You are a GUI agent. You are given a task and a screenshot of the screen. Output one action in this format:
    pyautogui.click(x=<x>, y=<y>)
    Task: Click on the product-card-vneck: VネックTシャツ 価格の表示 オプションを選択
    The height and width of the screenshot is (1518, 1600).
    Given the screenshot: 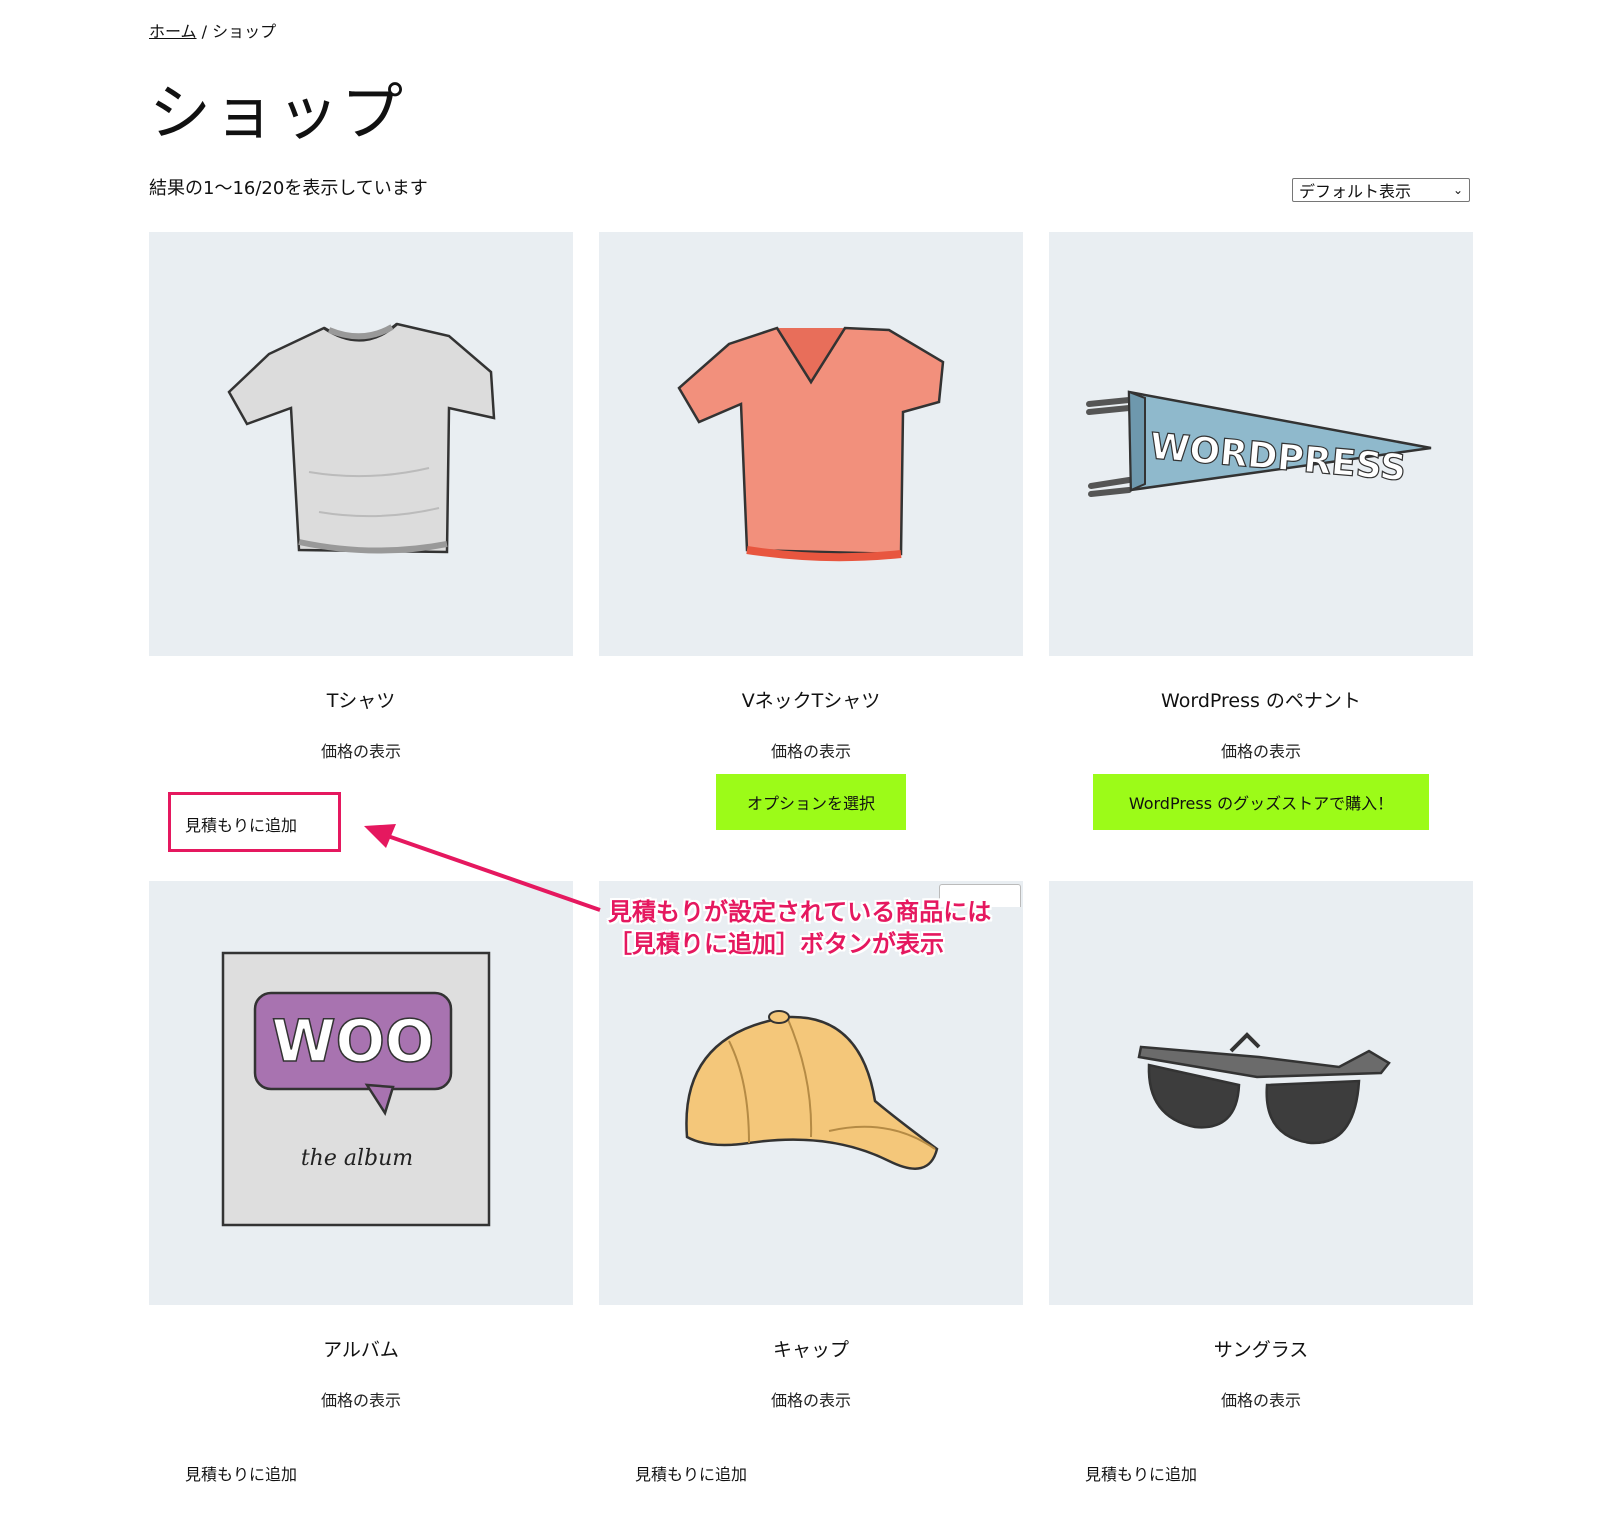 What is the action you would take?
    pyautogui.click(x=811, y=531)
    